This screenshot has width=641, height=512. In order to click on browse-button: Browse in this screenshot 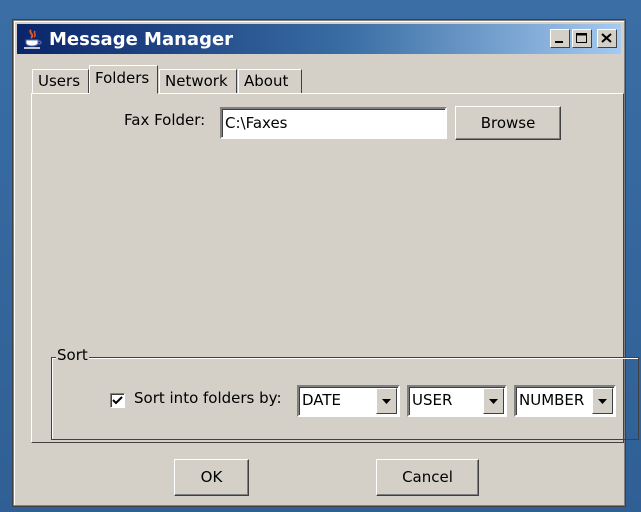, I will do `click(508, 123)`.